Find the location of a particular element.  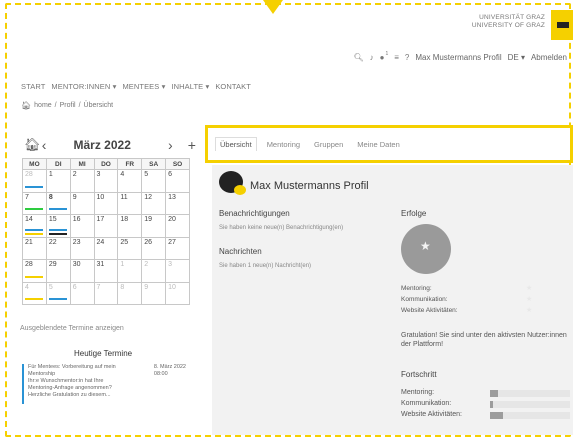

calendar-day: 15 is located at coordinates (58, 226).